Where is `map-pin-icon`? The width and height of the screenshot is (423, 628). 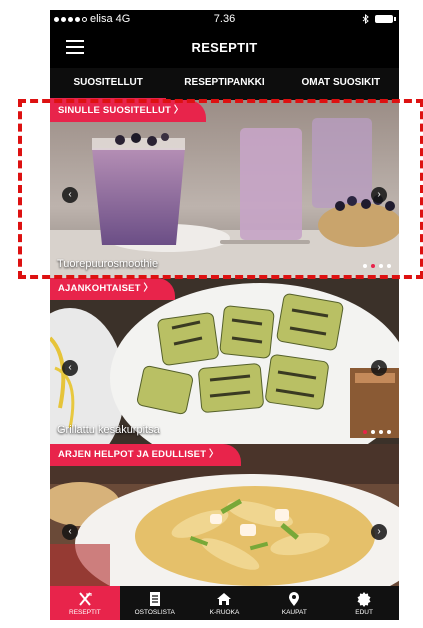 map-pin-icon is located at coordinates (294, 599).